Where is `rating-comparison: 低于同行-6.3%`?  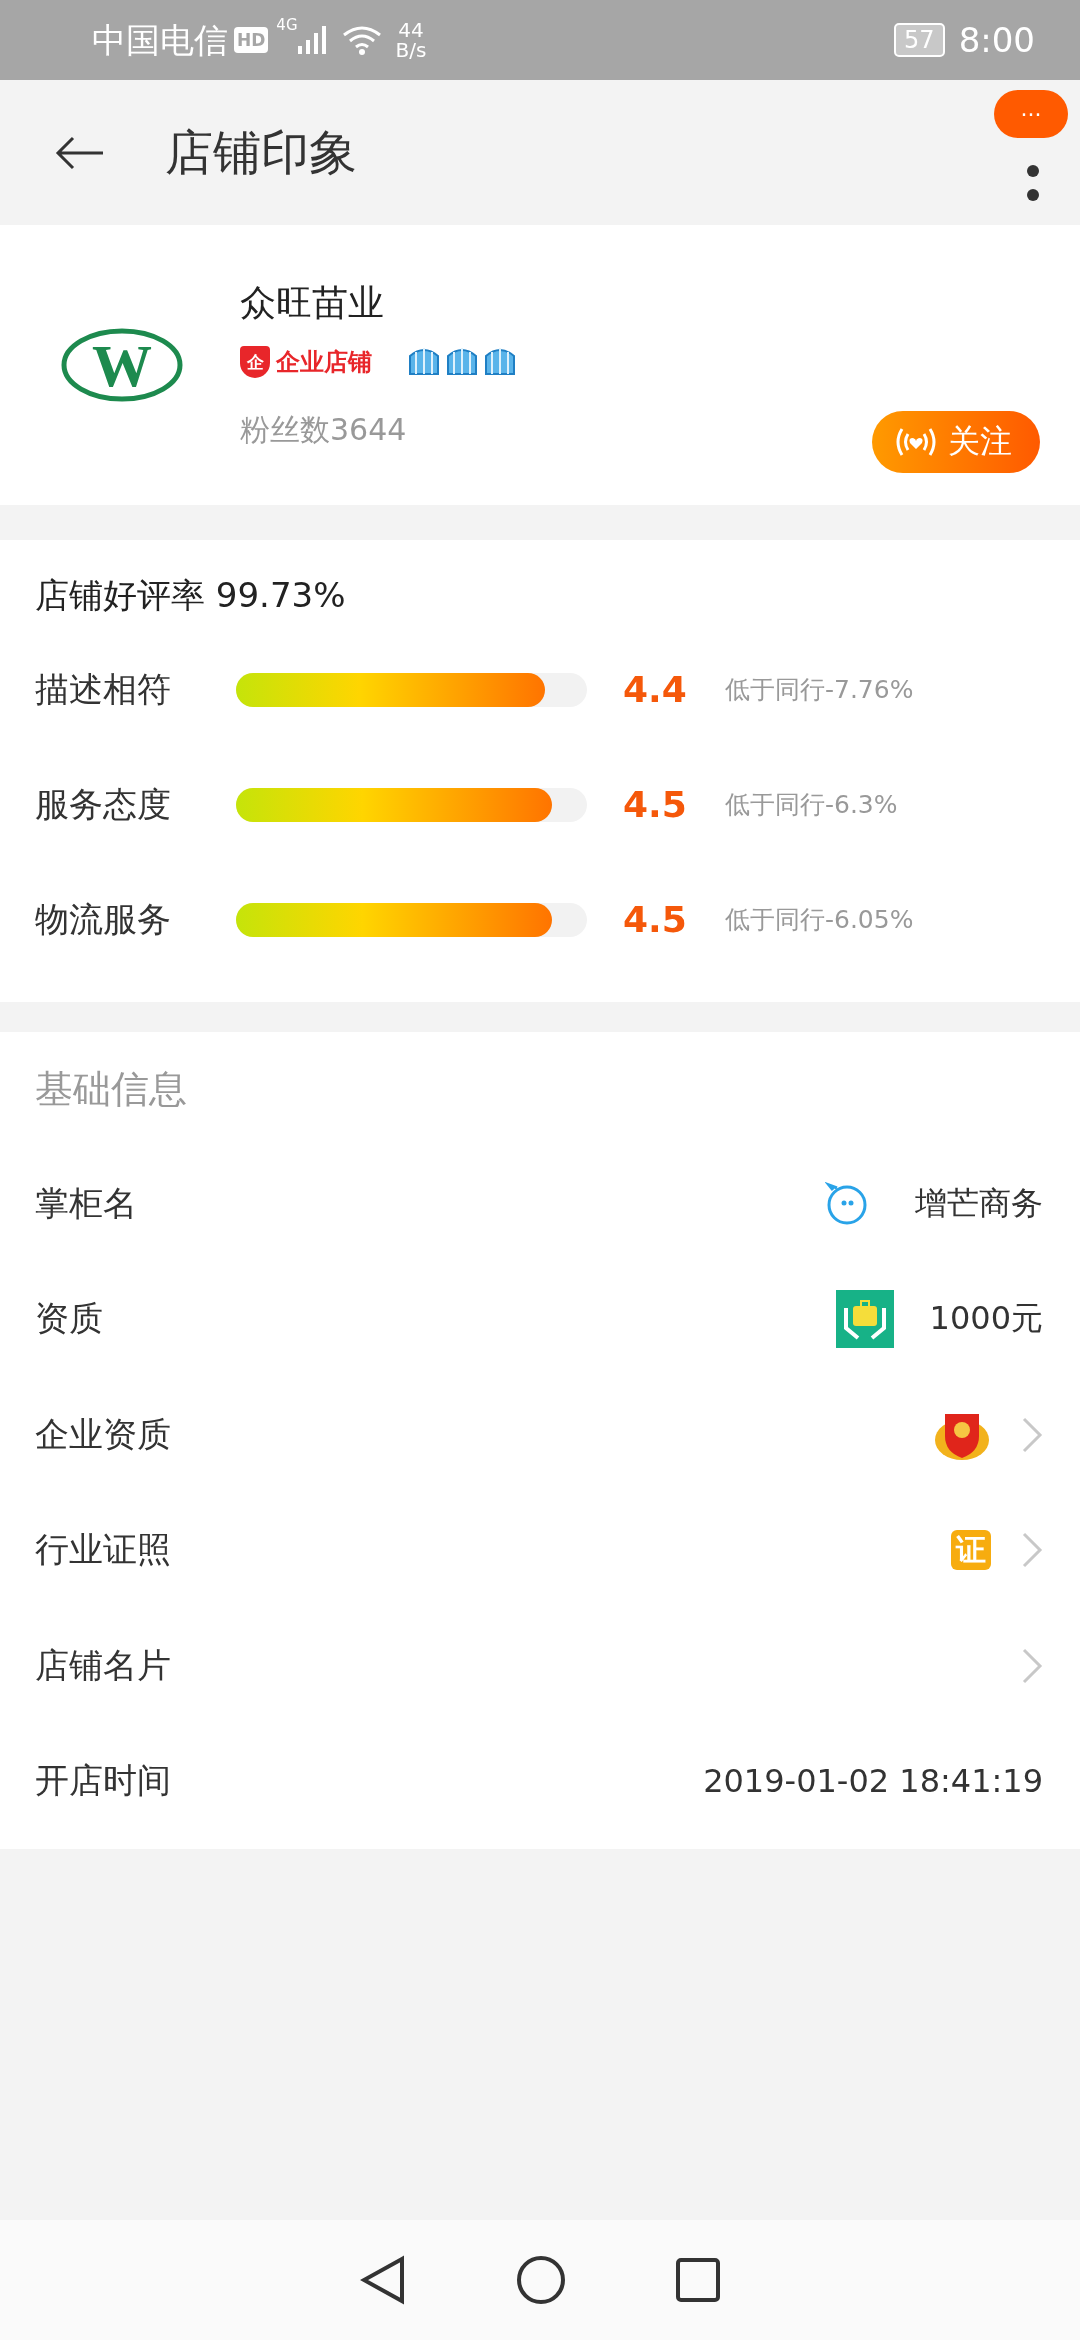 rating-comparison: 低于同行-6.3% is located at coordinates (811, 805).